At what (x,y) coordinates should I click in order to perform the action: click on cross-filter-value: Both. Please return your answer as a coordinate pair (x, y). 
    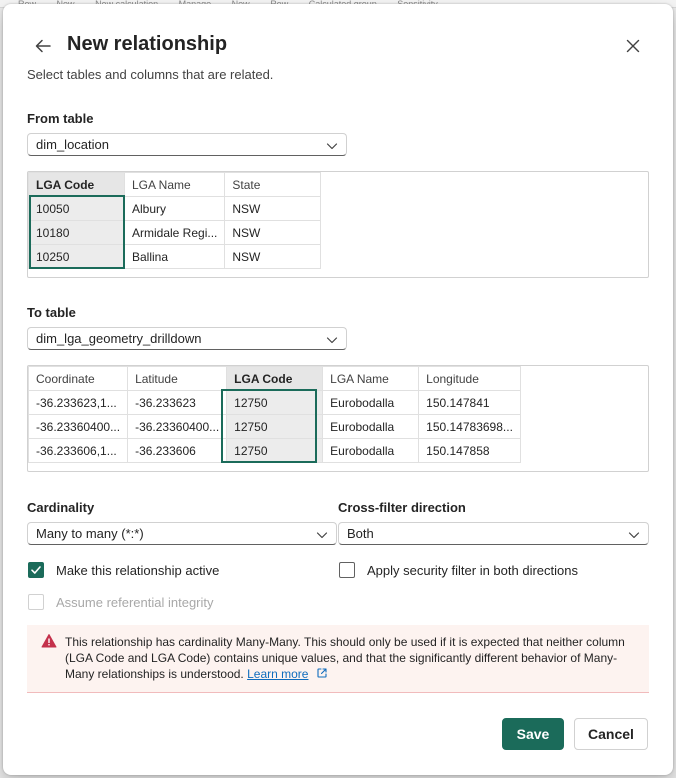
    Looking at the image, I should click on (360, 533).